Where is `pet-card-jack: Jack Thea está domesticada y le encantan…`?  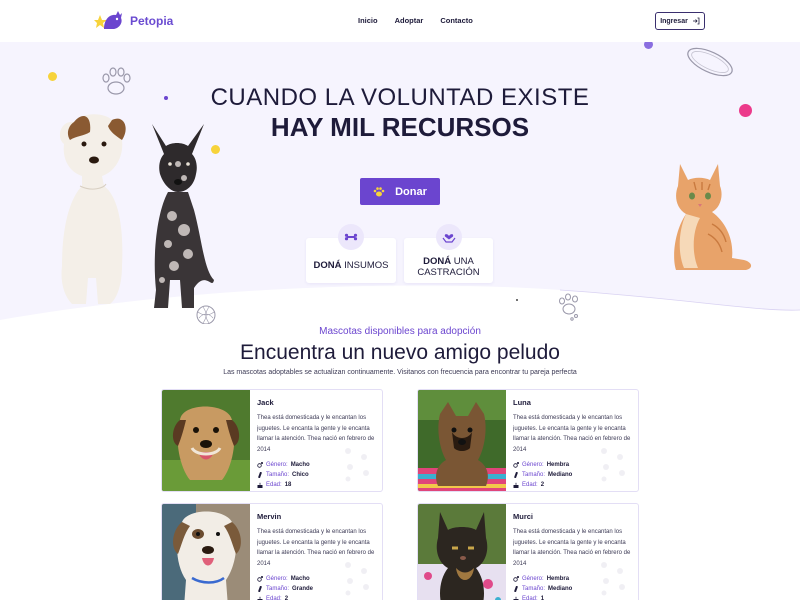 pet-card-jack: Jack Thea está domesticada y le encantan… is located at coordinates (272, 440).